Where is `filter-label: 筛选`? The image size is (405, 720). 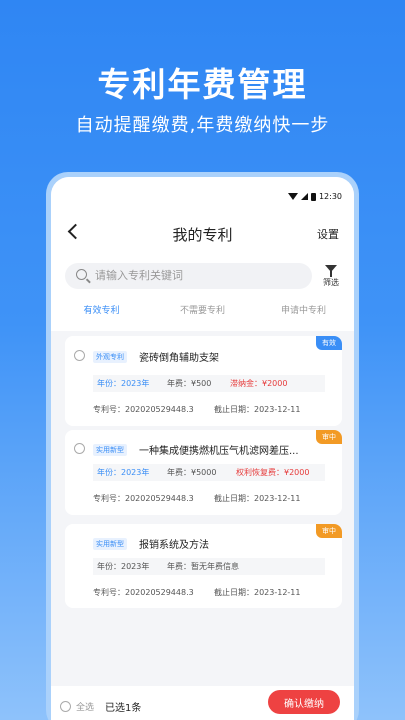 filter-label: 筛选 is located at coordinates (331, 282).